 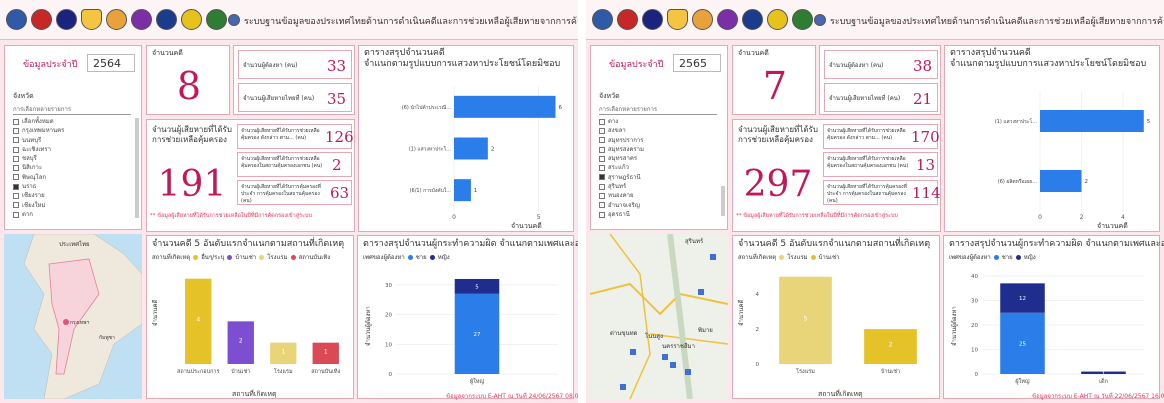 What do you see at coordinates (881, 97) in the screenshot?
I see `victims-th-box: จำนวนผู้เสียหายไทยที่ (คน) 21` at bounding box center [881, 97].